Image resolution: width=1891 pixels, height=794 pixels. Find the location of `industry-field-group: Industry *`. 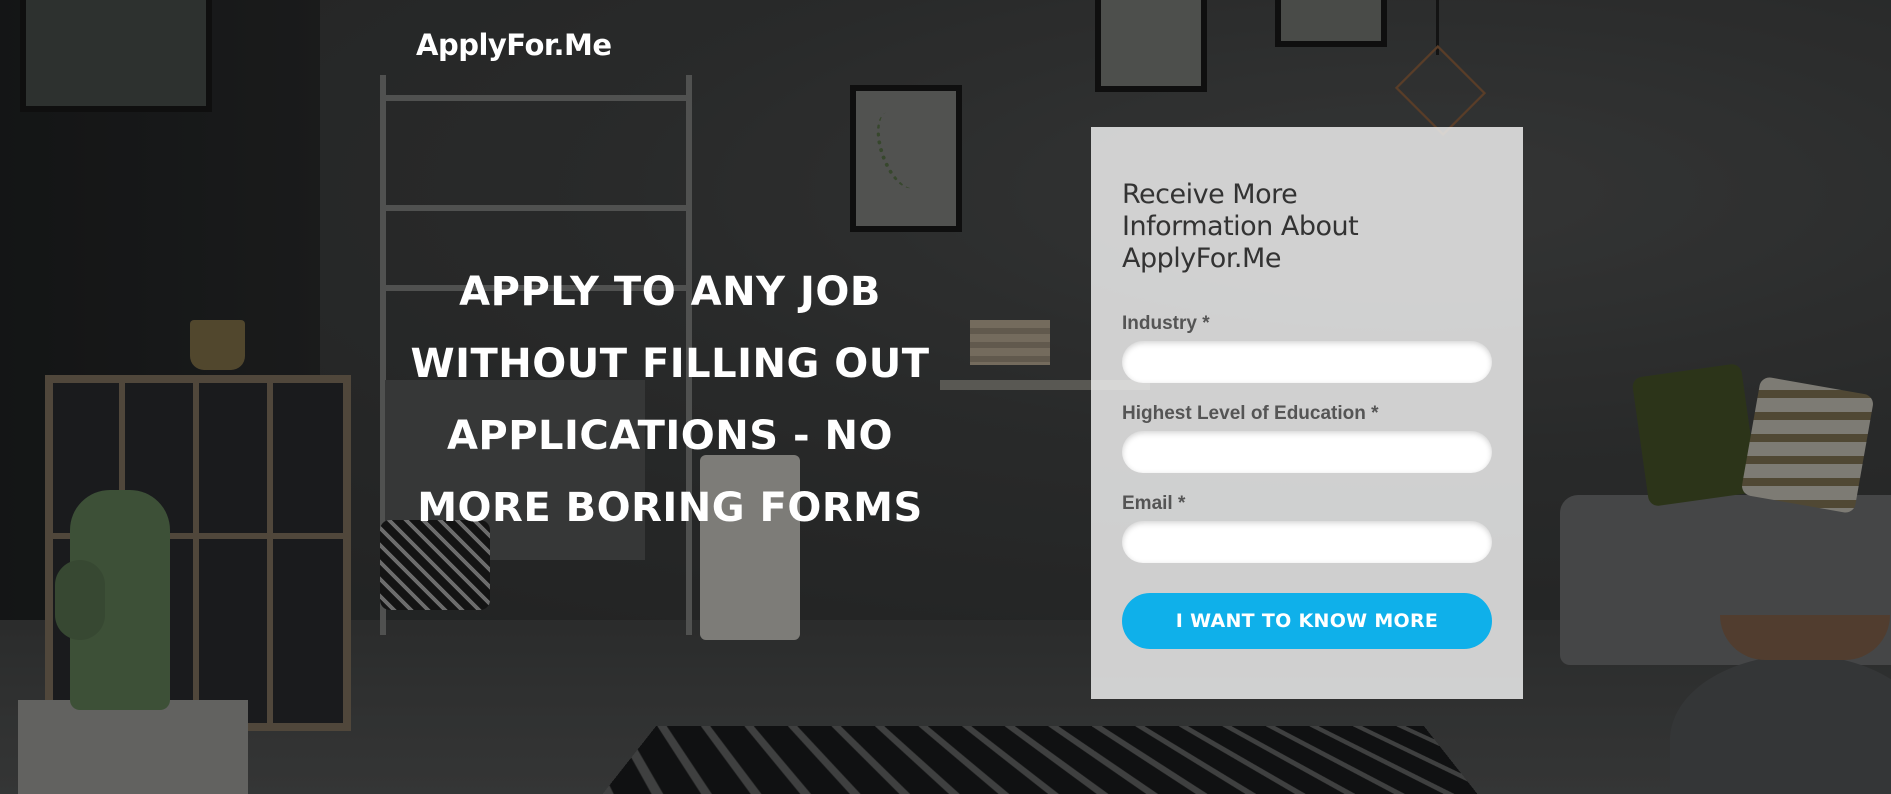

industry-field-group: Industry * is located at coordinates (1307, 348).